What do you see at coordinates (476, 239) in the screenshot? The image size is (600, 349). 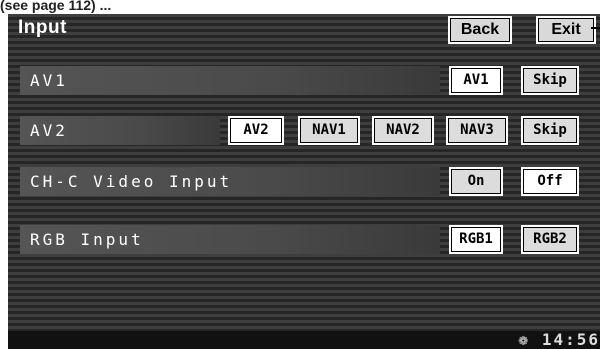 I see `rgb1-button: RGB1` at bounding box center [476, 239].